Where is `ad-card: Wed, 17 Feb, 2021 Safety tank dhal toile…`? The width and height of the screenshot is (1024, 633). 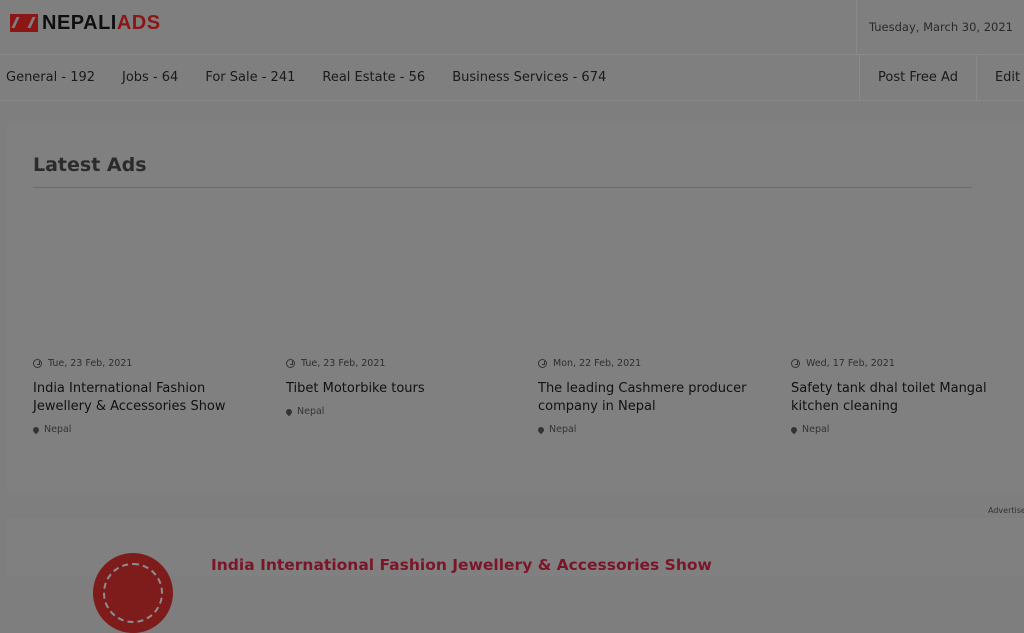
ad-card: Wed, 17 Feb, 2021 Safety tank dhal toile… is located at coordinates (906, 395).